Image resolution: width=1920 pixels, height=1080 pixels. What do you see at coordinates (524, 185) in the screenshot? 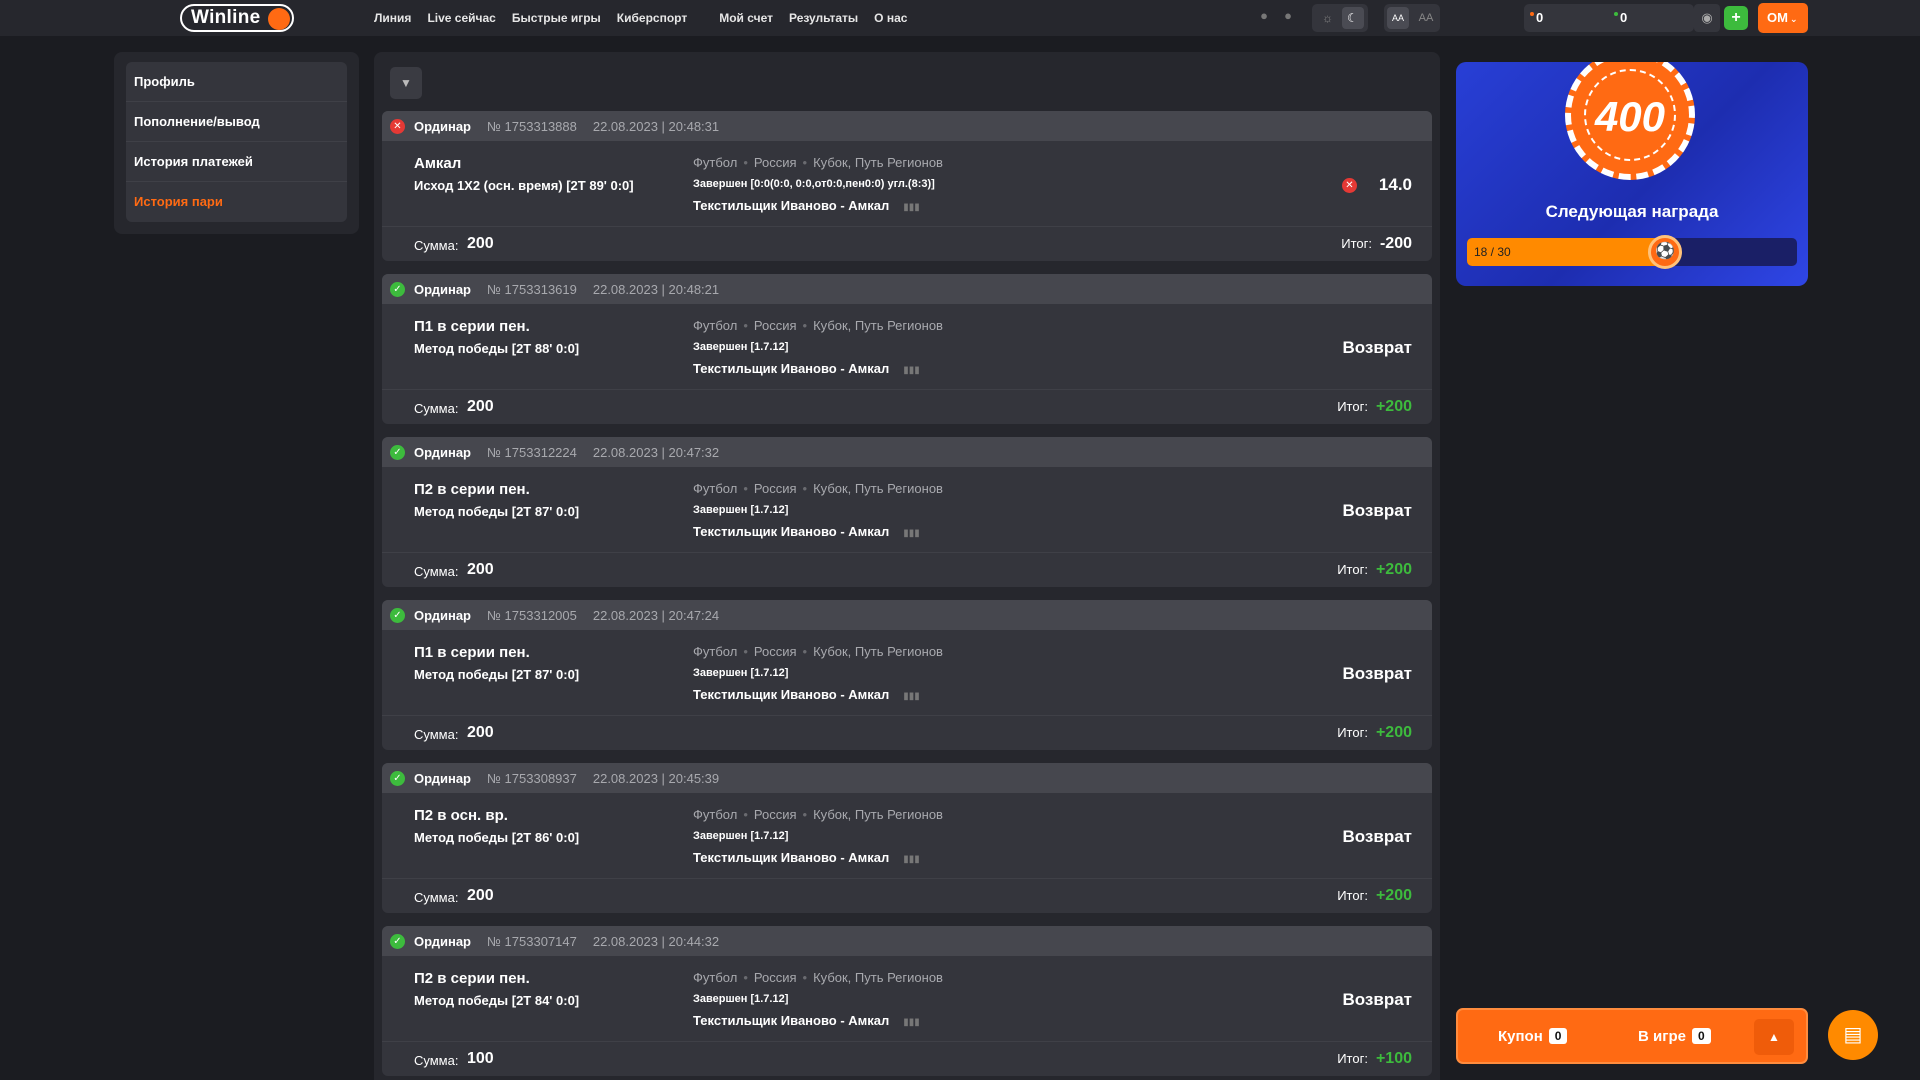
I see `bet-market: Исход 1Х2 (осн. время) [2Т 89' 0:0]` at bounding box center [524, 185].